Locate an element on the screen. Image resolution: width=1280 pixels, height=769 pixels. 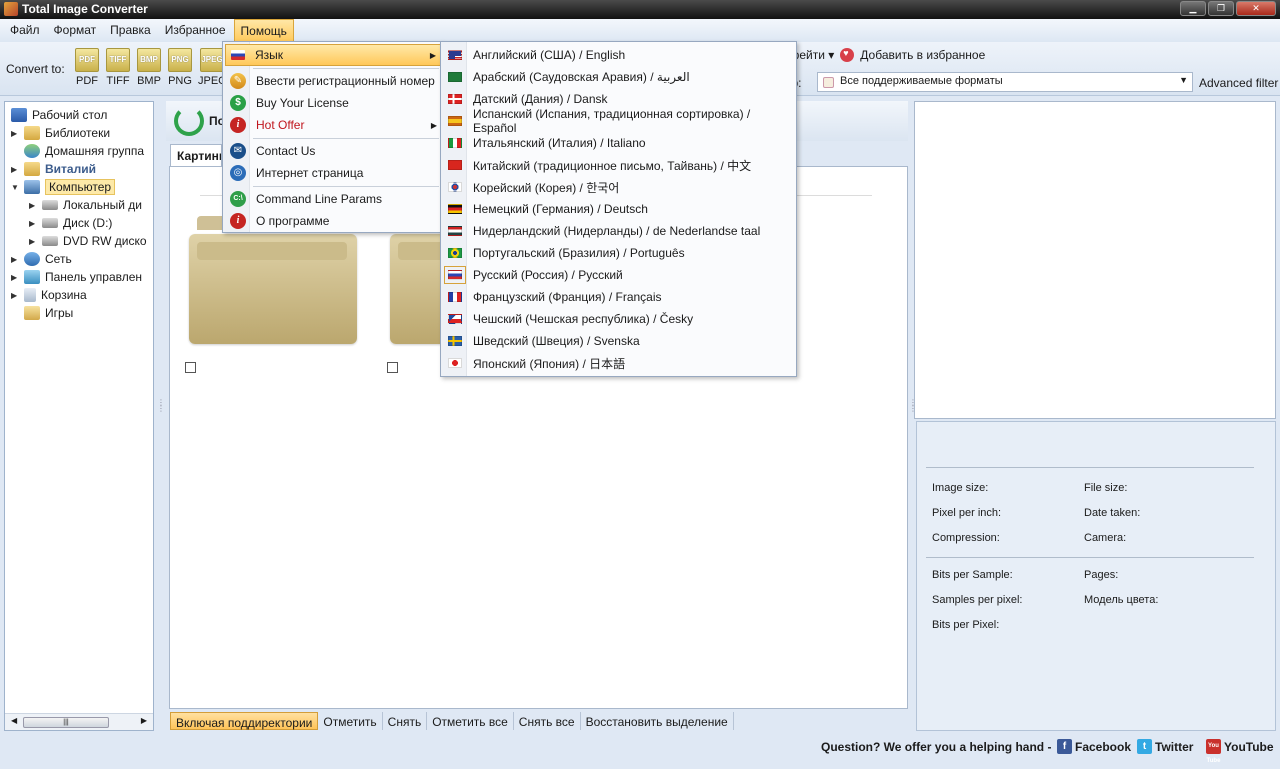
tree-item-homegroup: Домашняя группа is located at coordinates (84, 151).